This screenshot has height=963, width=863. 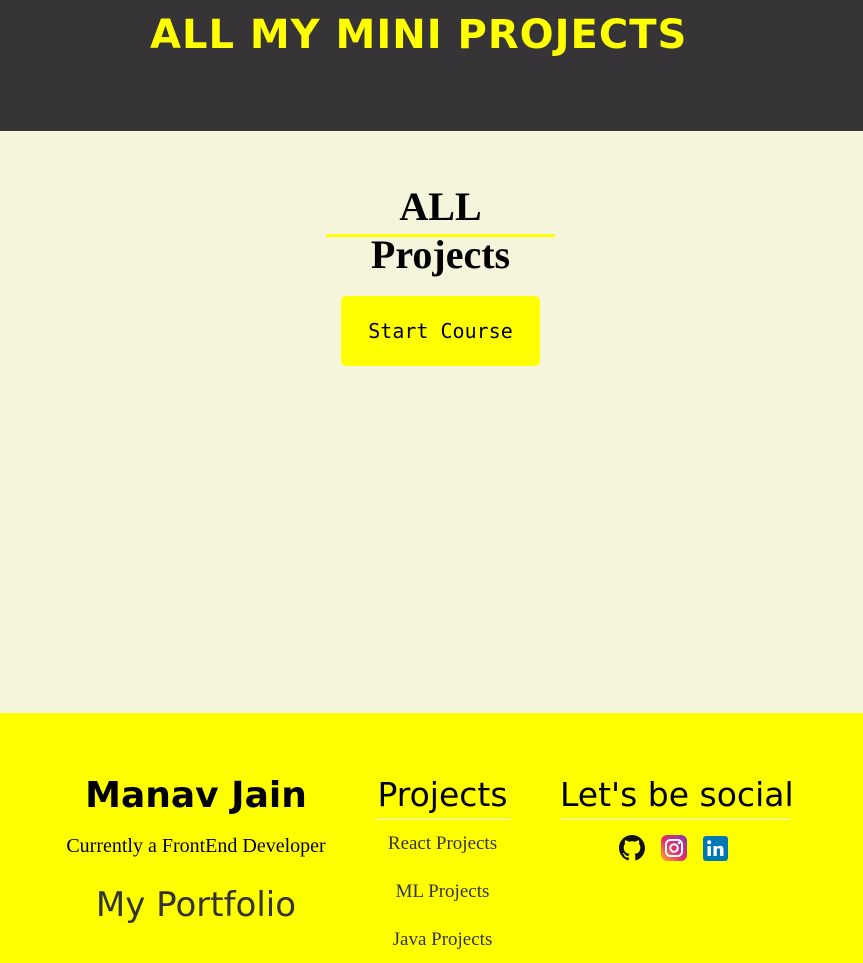 What do you see at coordinates (440, 230) in the screenshot?
I see `section-title: ALL Projects` at bounding box center [440, 230].